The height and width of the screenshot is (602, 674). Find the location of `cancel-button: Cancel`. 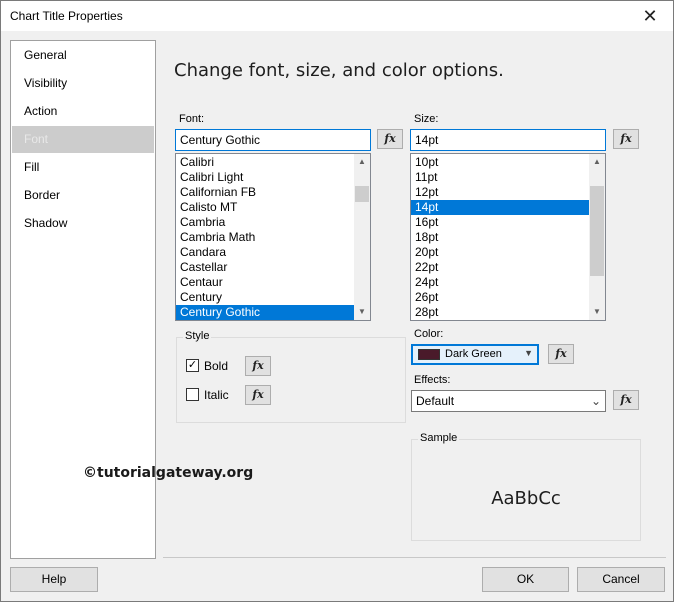

cancel-button: Cancel is located at coordinates (621, 579).